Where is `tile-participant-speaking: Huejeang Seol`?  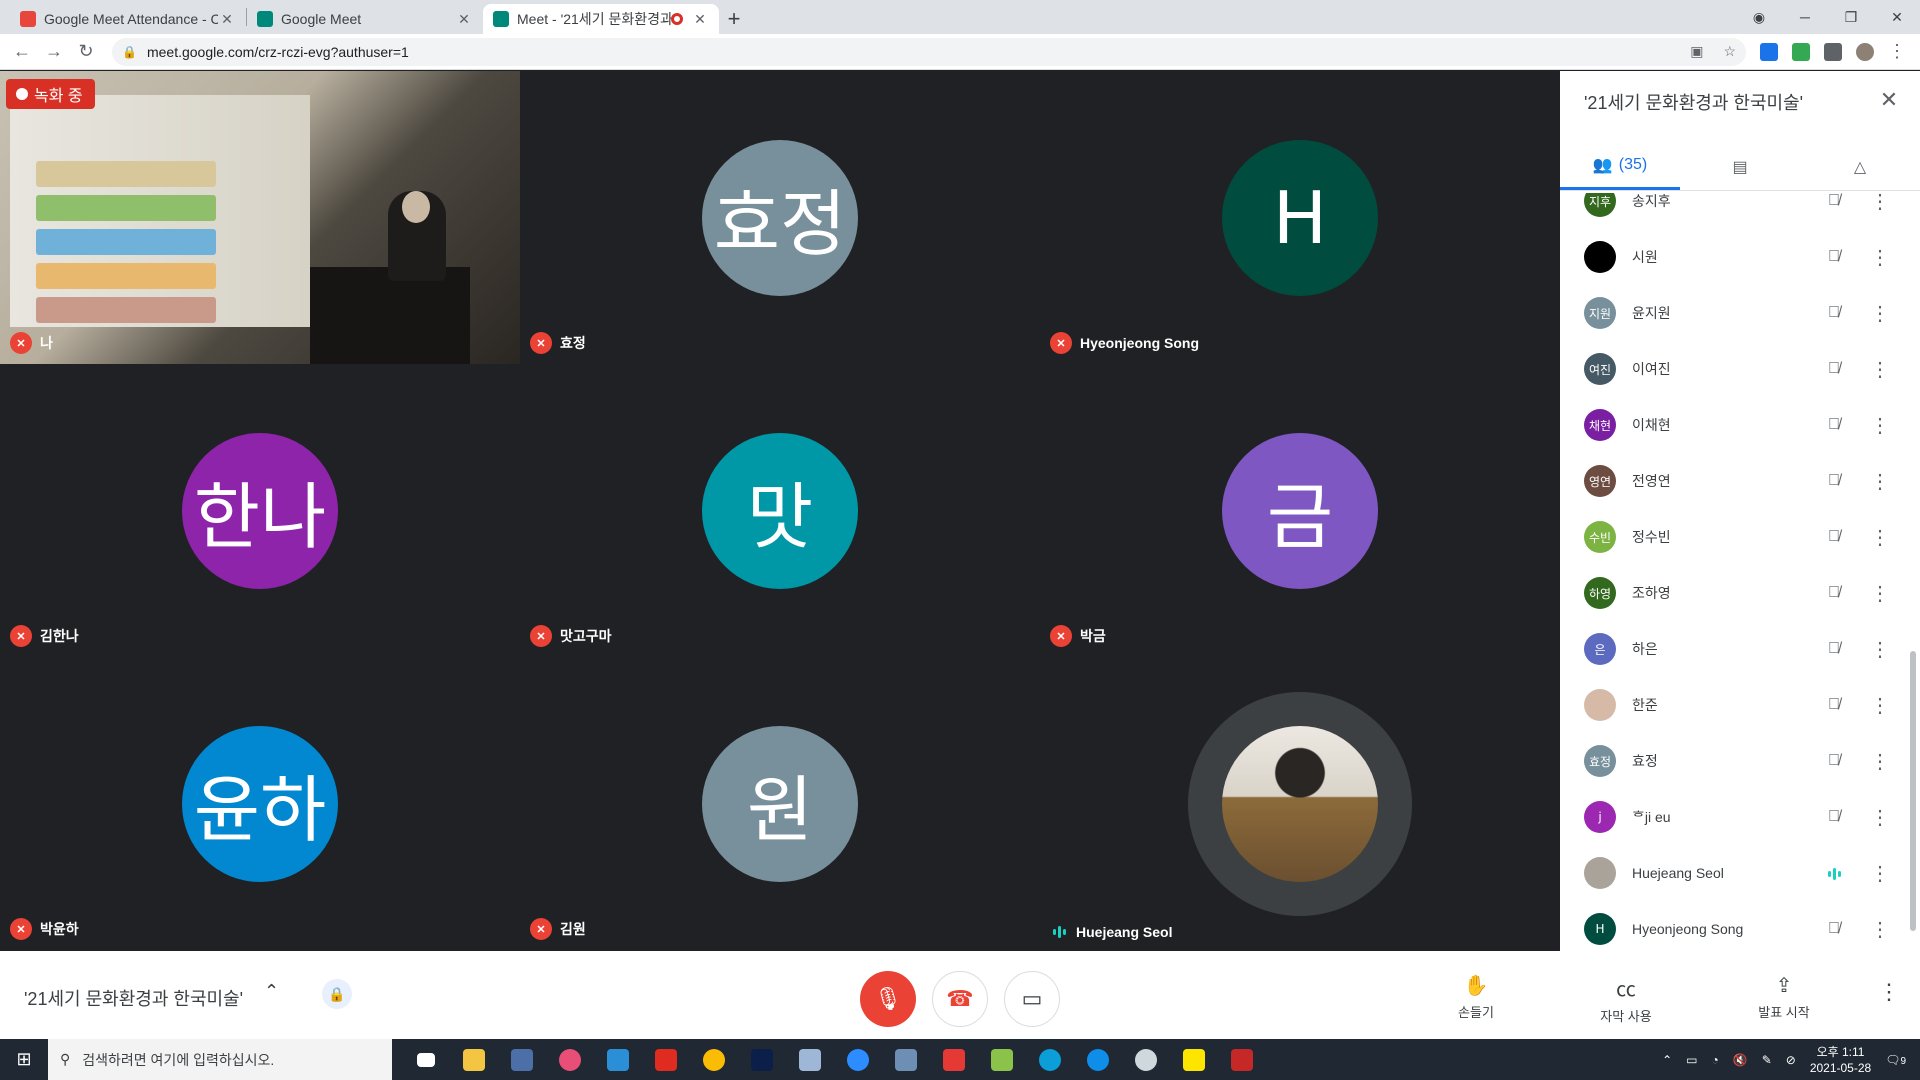
tile-participant-speaking: Huejeang Seol is located at coordinates (1300, 803).